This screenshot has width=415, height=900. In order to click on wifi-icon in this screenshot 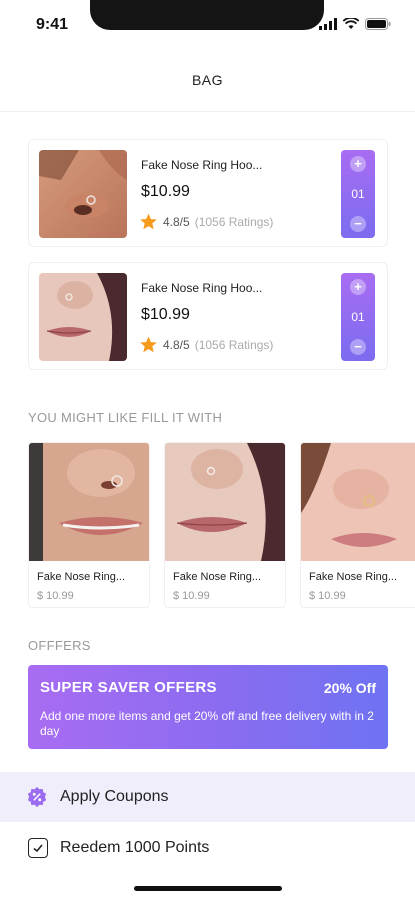, I will do `click(351, 23)`.